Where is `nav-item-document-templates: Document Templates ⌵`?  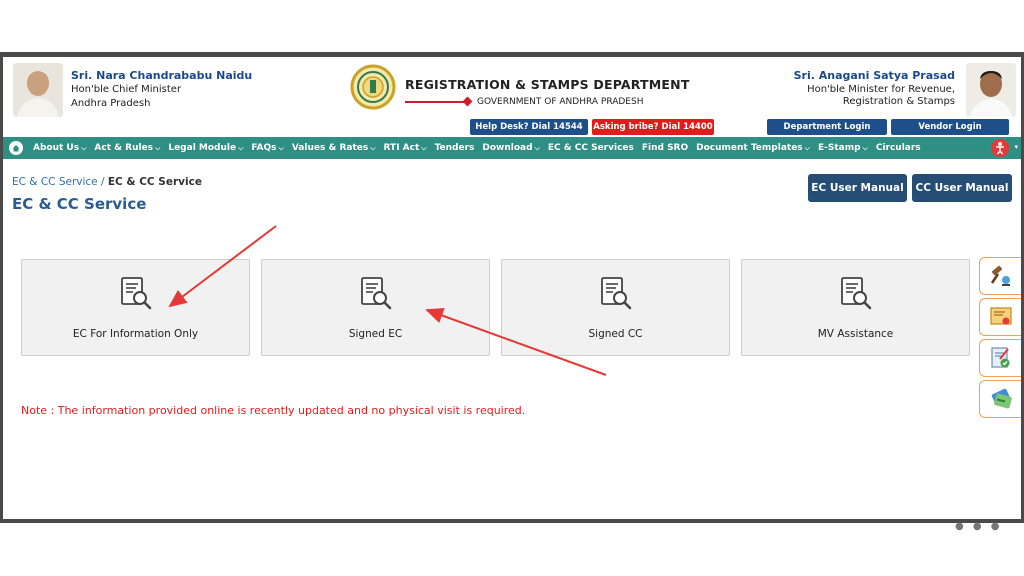
nav-item-document-templates: Document Templates ⌵ is located at coordinates (753, 148).